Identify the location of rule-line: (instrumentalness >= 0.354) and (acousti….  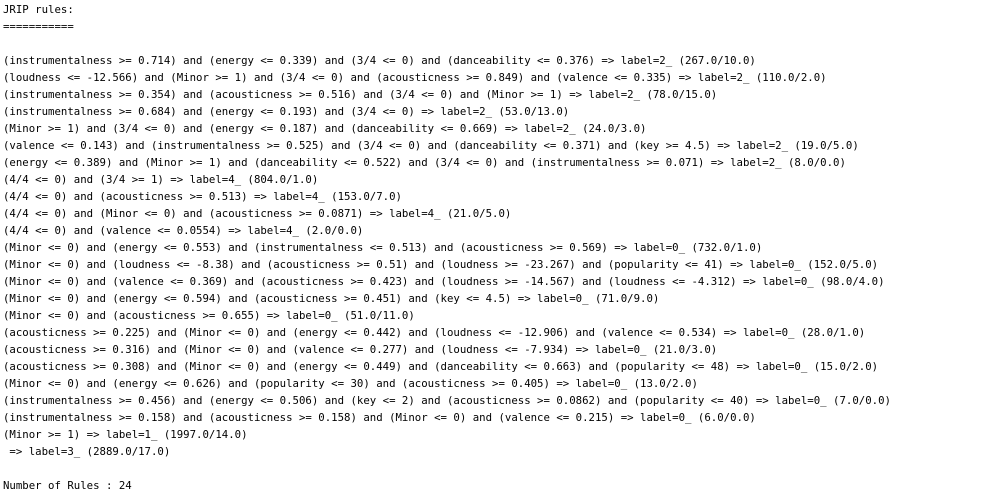
(360, 94).